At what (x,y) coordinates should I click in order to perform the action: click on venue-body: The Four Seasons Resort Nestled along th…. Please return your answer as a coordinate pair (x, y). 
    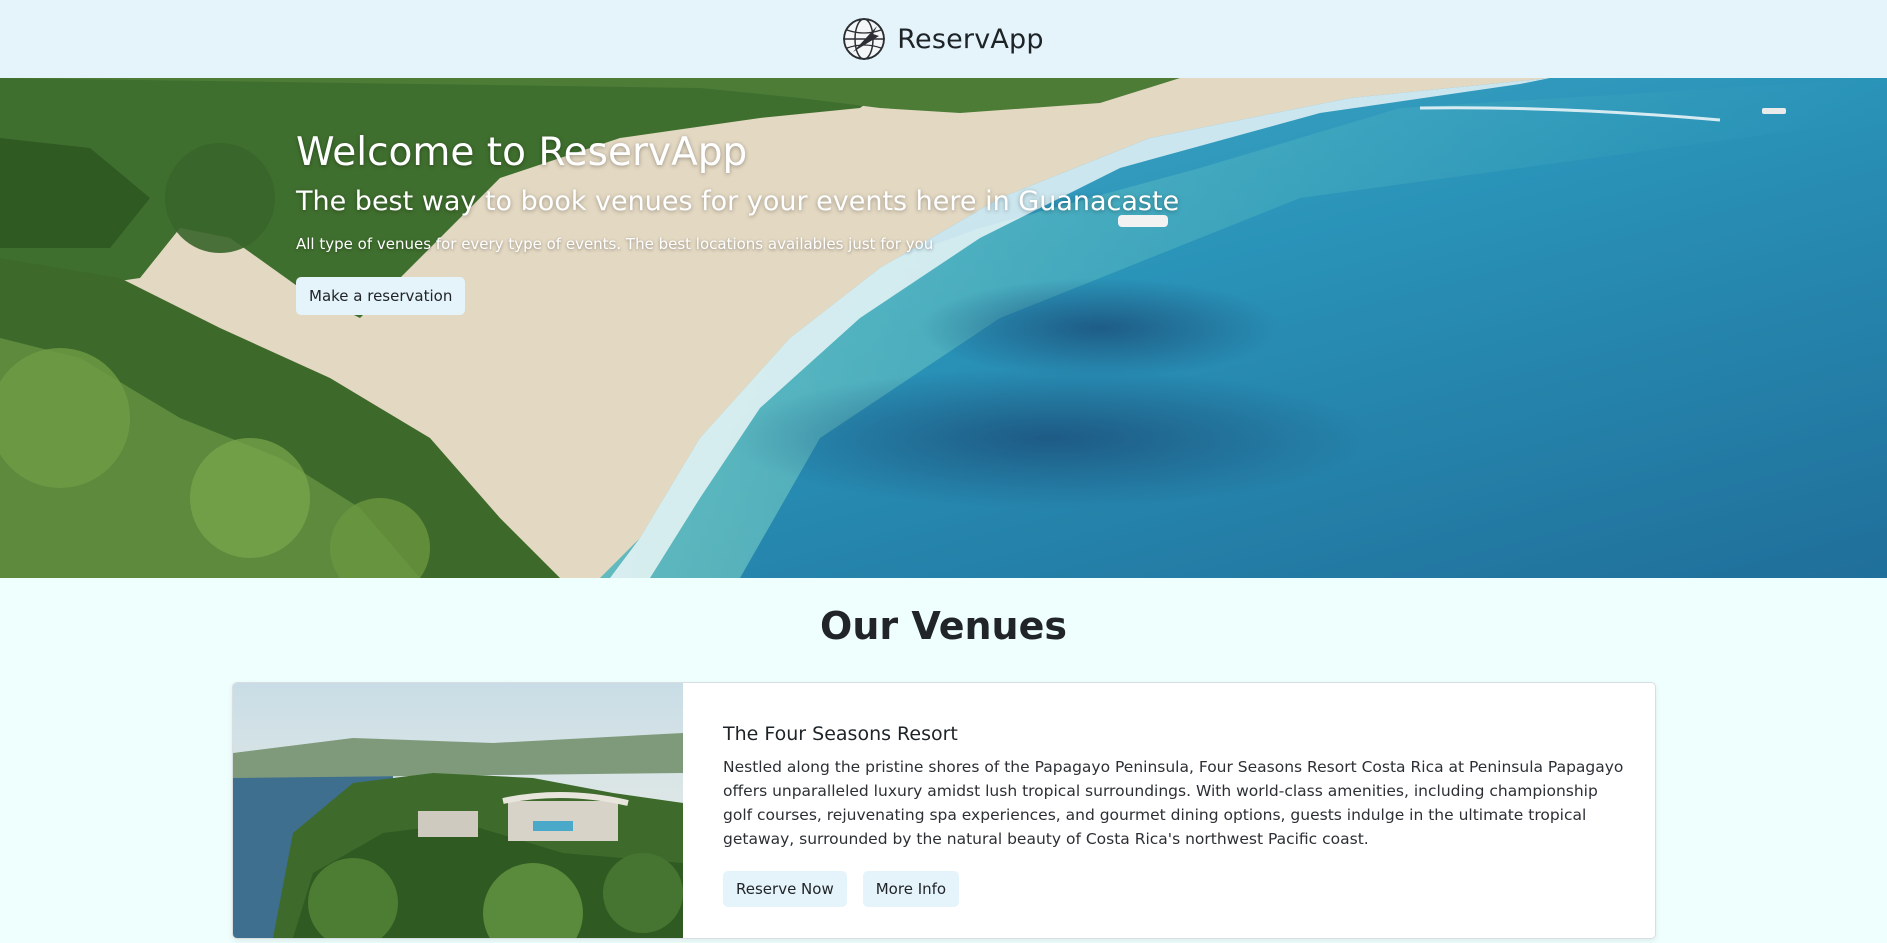
    Looking at the image, I should click on (1169, 810).